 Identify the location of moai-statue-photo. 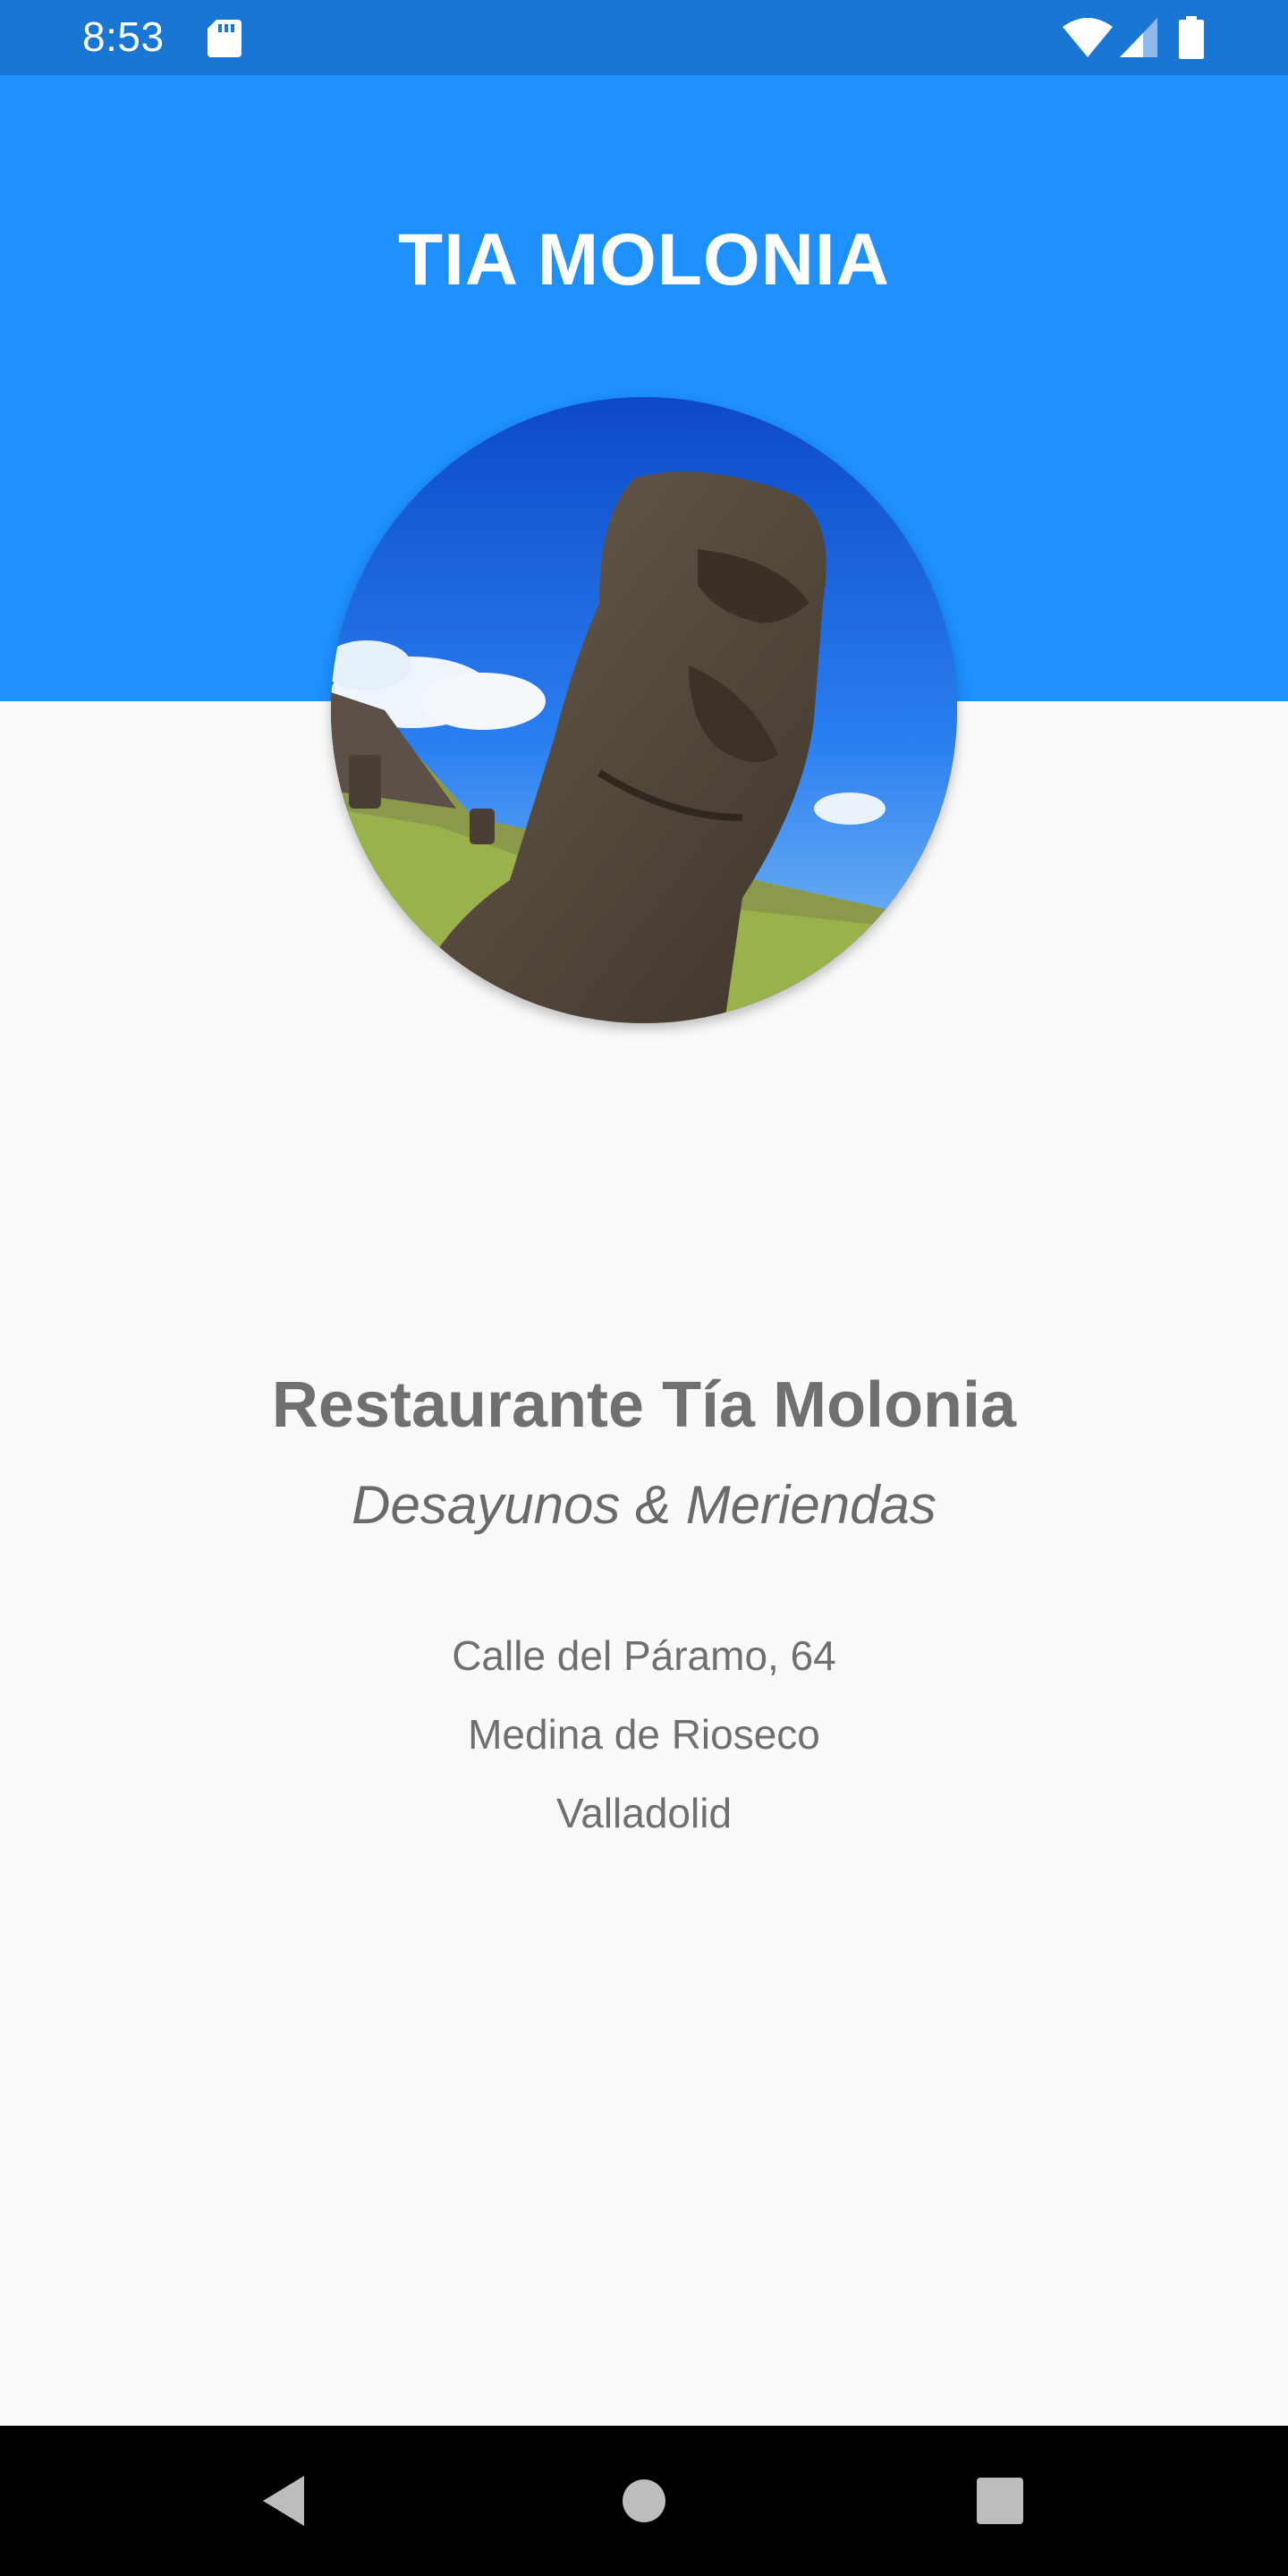
(644, 710).